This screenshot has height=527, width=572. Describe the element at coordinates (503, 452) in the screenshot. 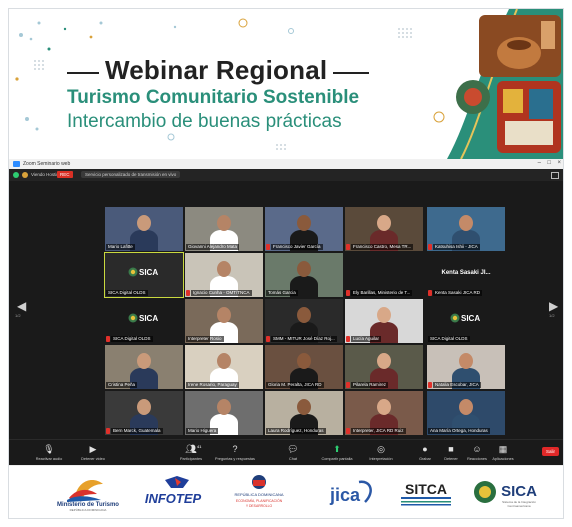

I see `control-apps: ▦ Aplicaciones` at that location.